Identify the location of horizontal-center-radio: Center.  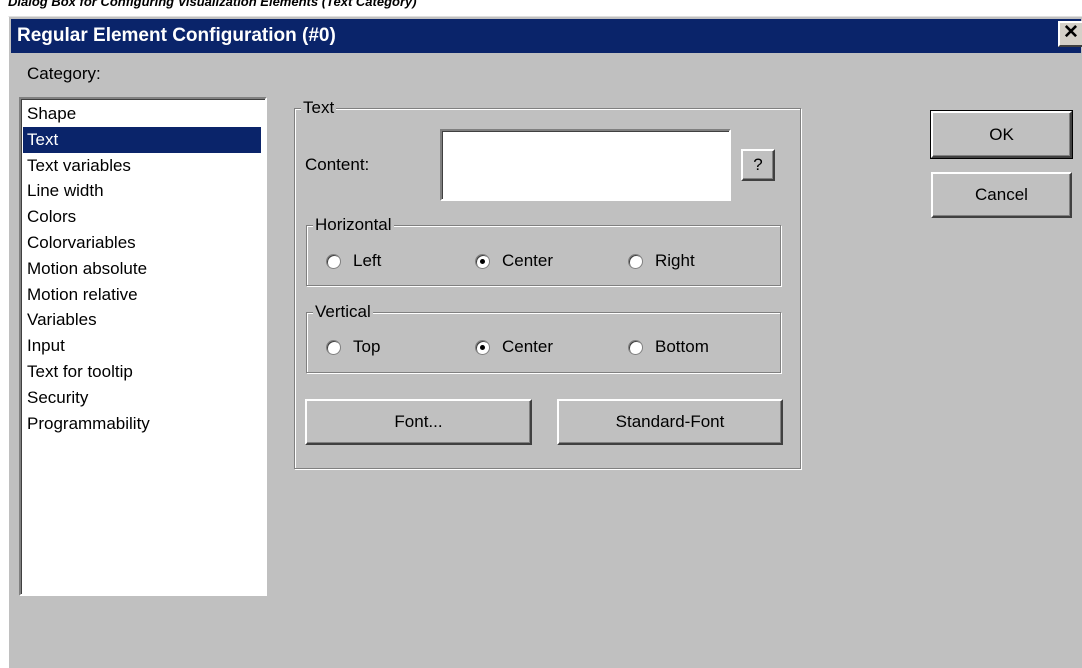
(514, 261).